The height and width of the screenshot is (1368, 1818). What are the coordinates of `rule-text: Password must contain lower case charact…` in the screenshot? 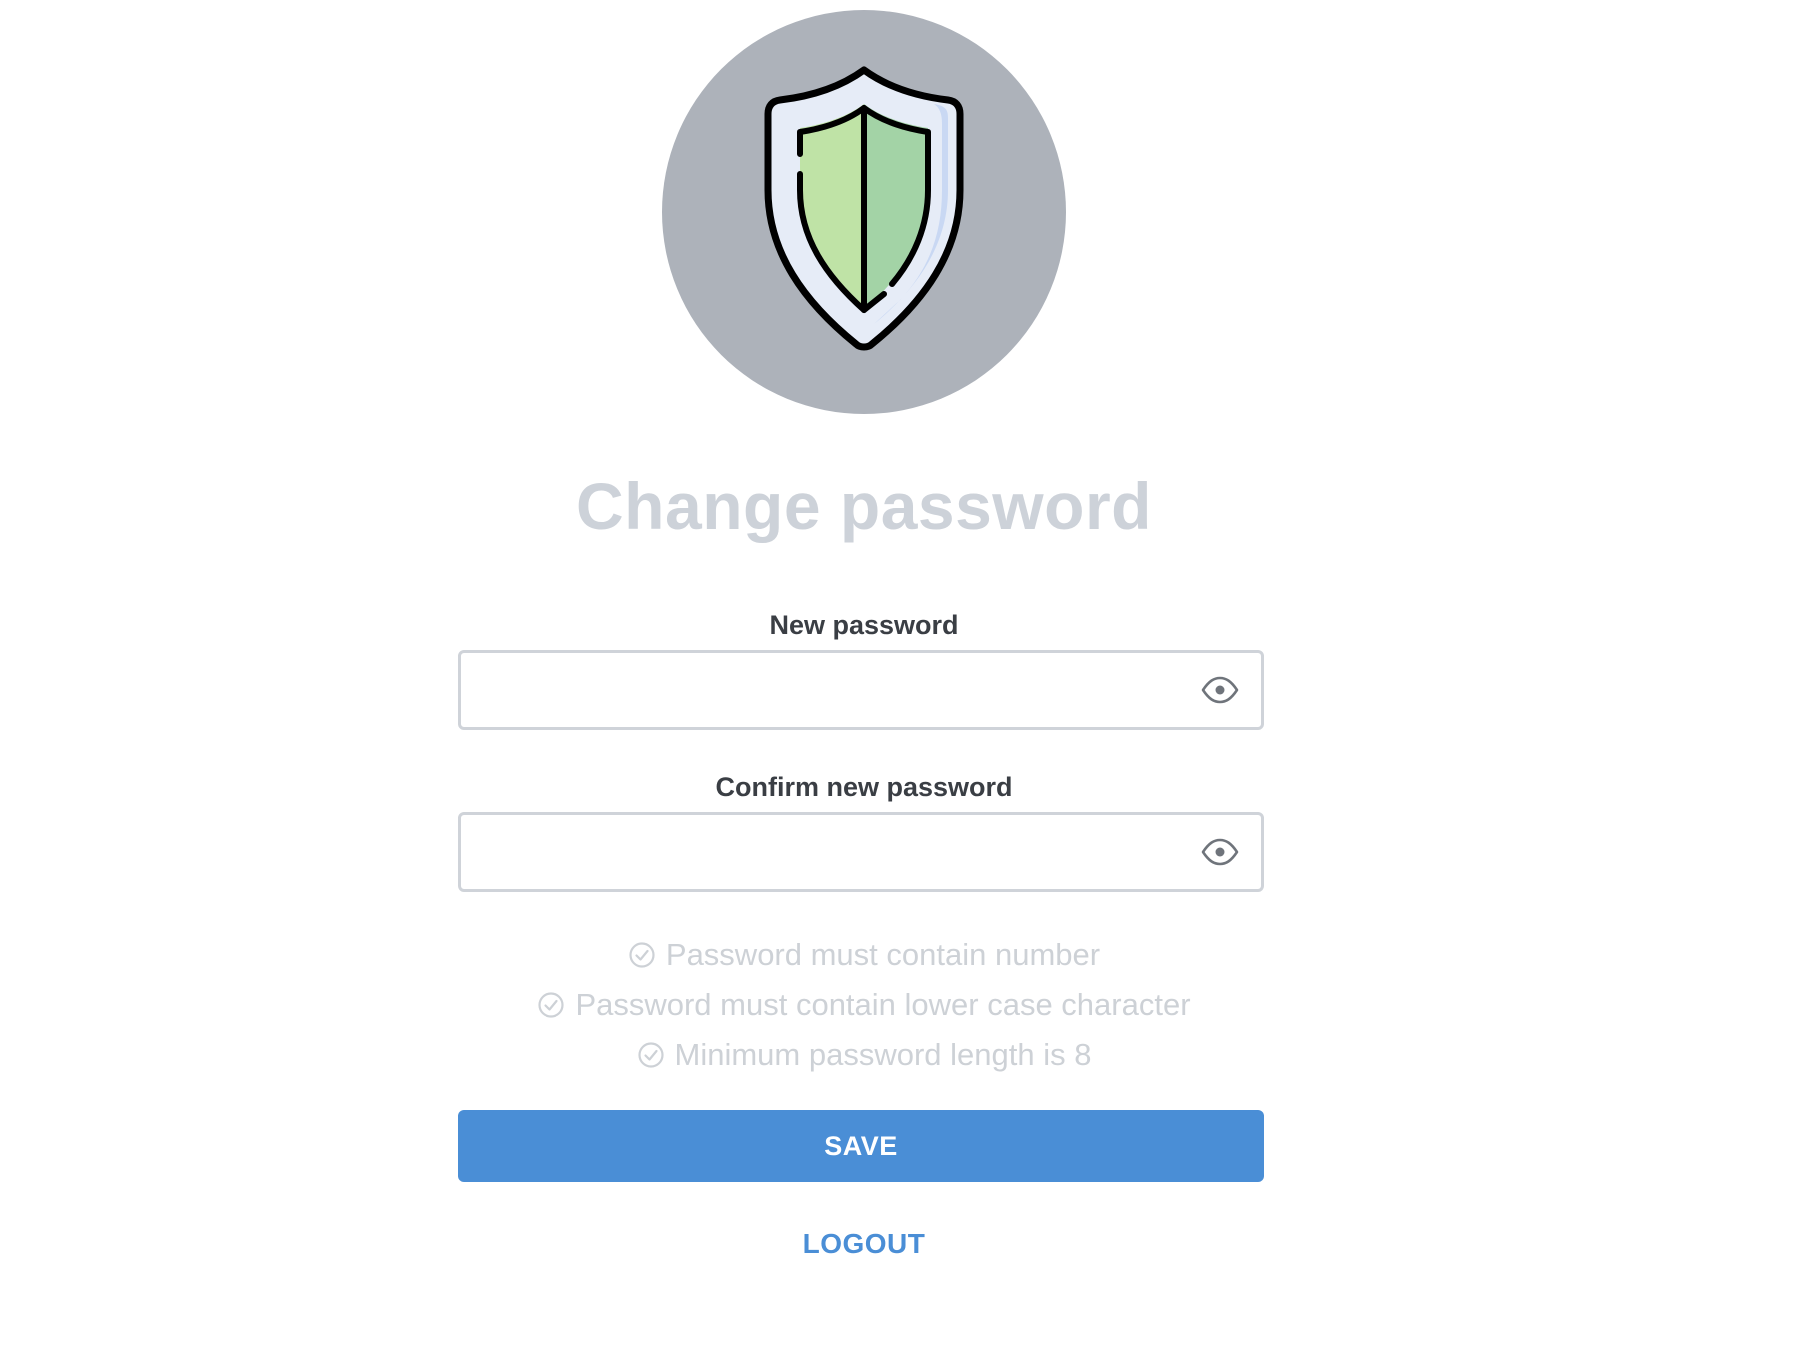 It's located at (883, 1004).